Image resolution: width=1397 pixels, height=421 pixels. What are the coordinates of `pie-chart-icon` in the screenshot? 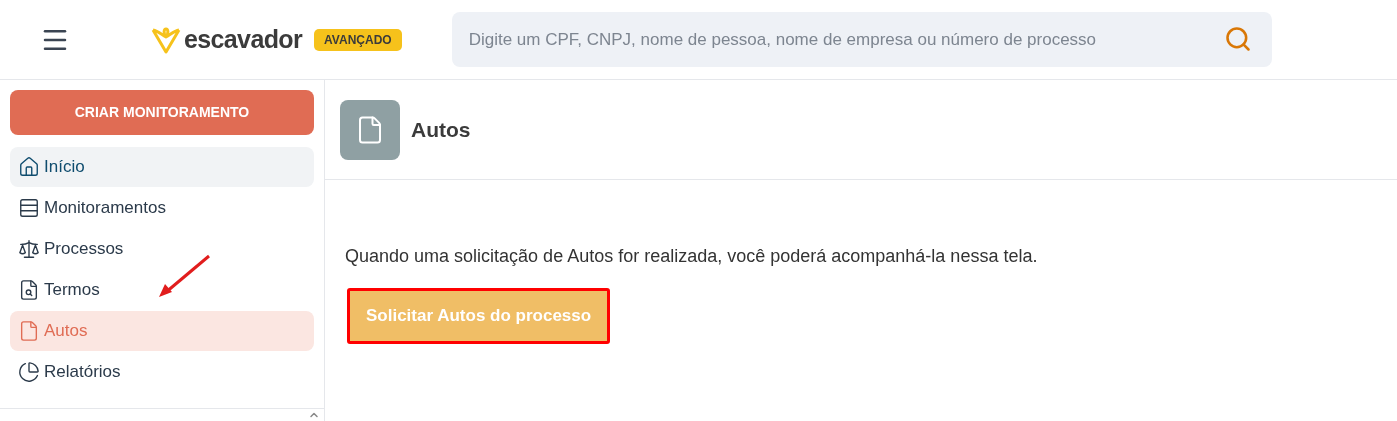 It's located at (29, 372).